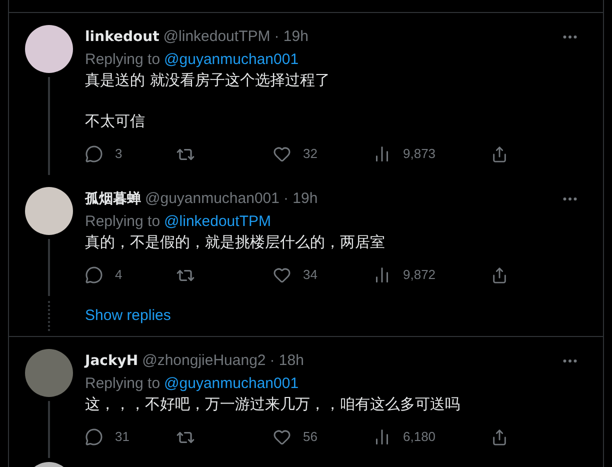  Describe the element at coordinates (122, 437) in the screenshot. I see `reply-count: 31` at that location.